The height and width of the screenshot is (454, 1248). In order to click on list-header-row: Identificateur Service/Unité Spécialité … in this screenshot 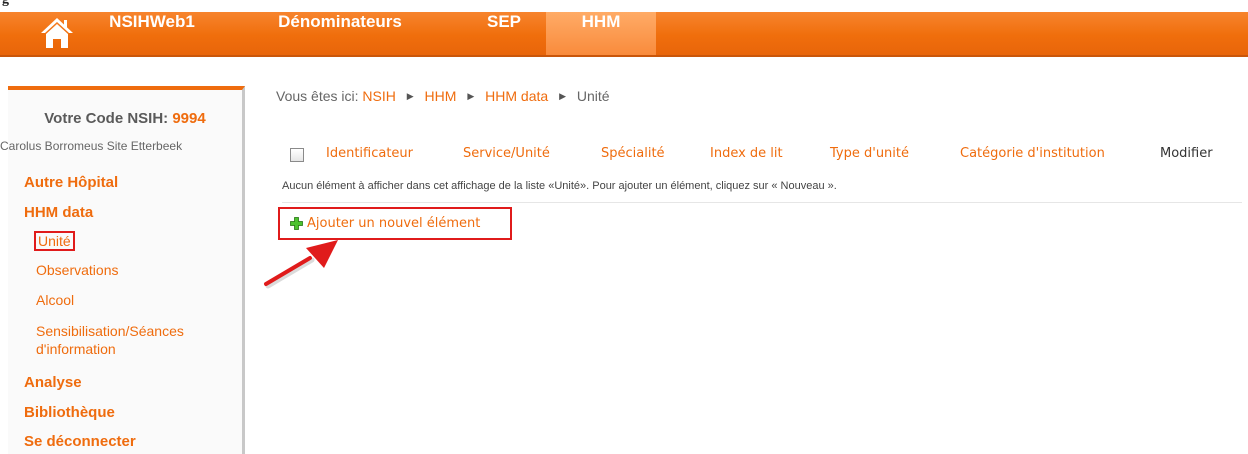, I will do `click(756, 156)`.